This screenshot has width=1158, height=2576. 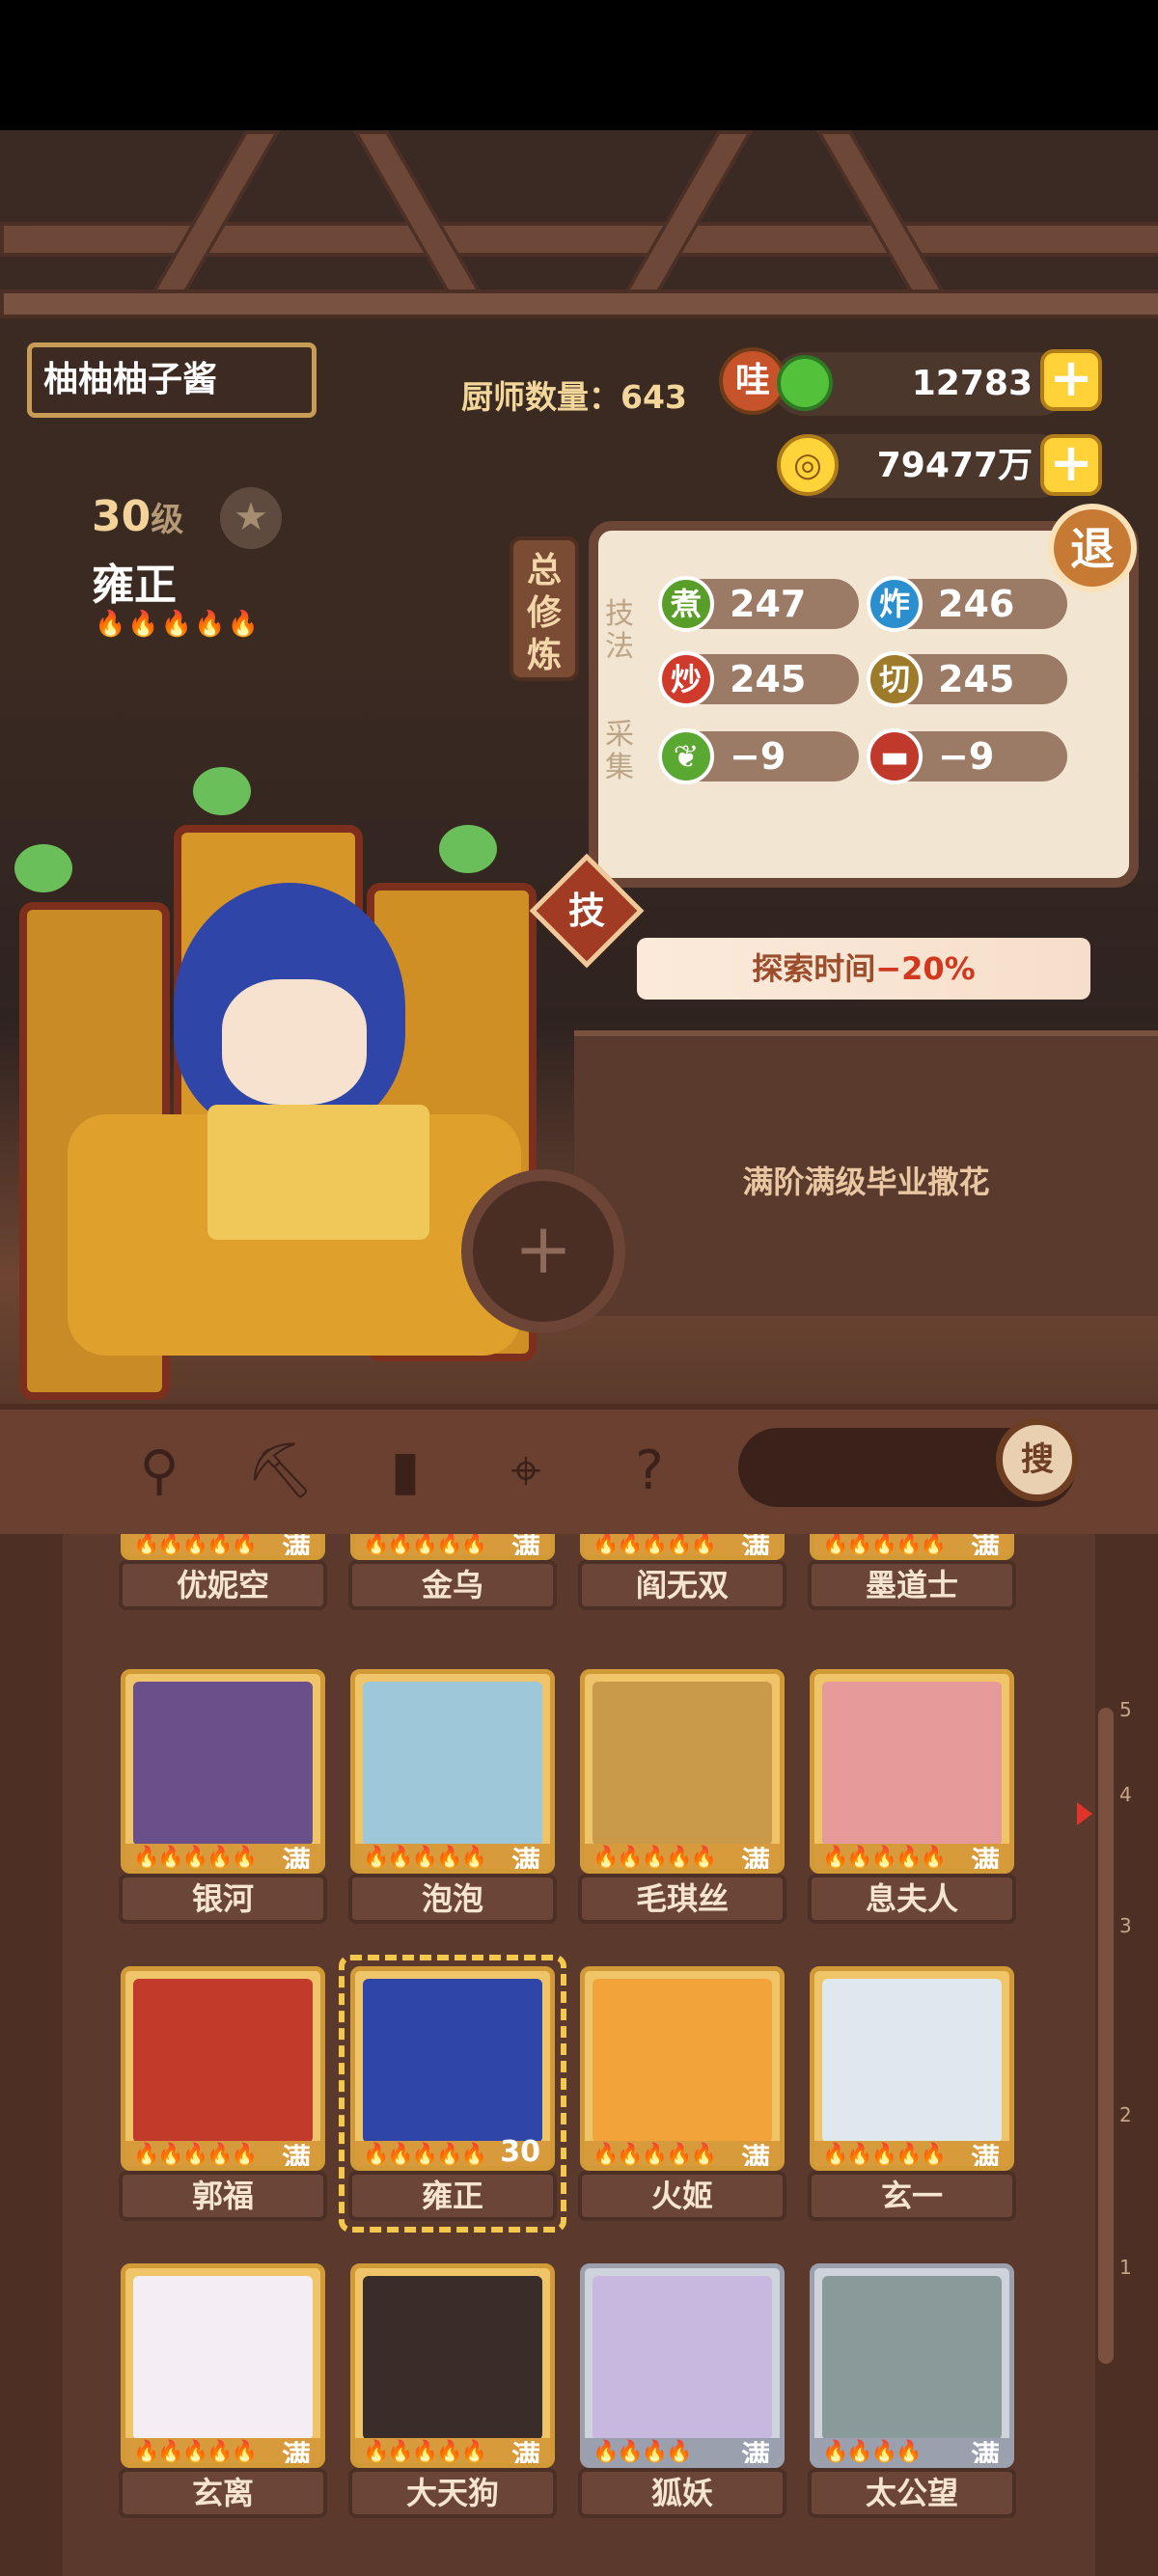 What do you see at coordinates (912, 1572) in the screenshot?
I see `chef-card: 🔥🔥🔥🔥🔥 满 墨道士` at bounding box center [912, 1572].